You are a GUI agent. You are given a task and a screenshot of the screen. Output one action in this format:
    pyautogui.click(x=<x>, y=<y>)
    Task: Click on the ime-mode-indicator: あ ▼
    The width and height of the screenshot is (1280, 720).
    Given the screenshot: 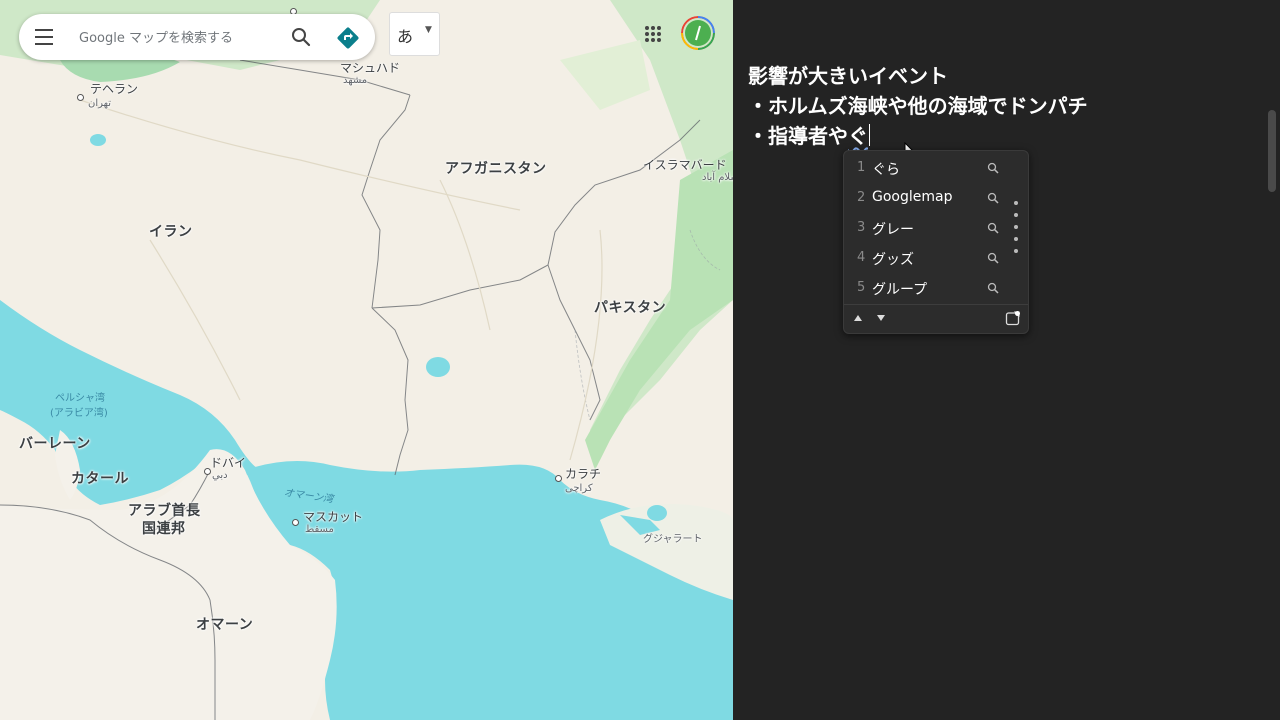 What is the action you would take?
    pyautogui.click(x=414, y=34)
    